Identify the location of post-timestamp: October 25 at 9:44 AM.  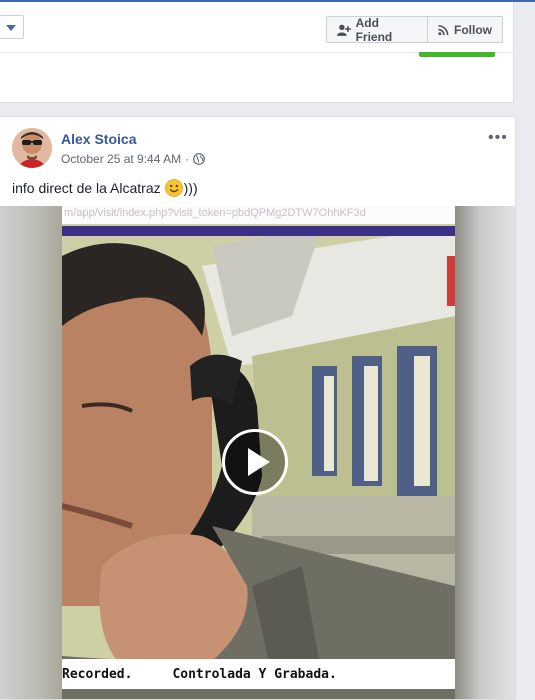
(121, 159).